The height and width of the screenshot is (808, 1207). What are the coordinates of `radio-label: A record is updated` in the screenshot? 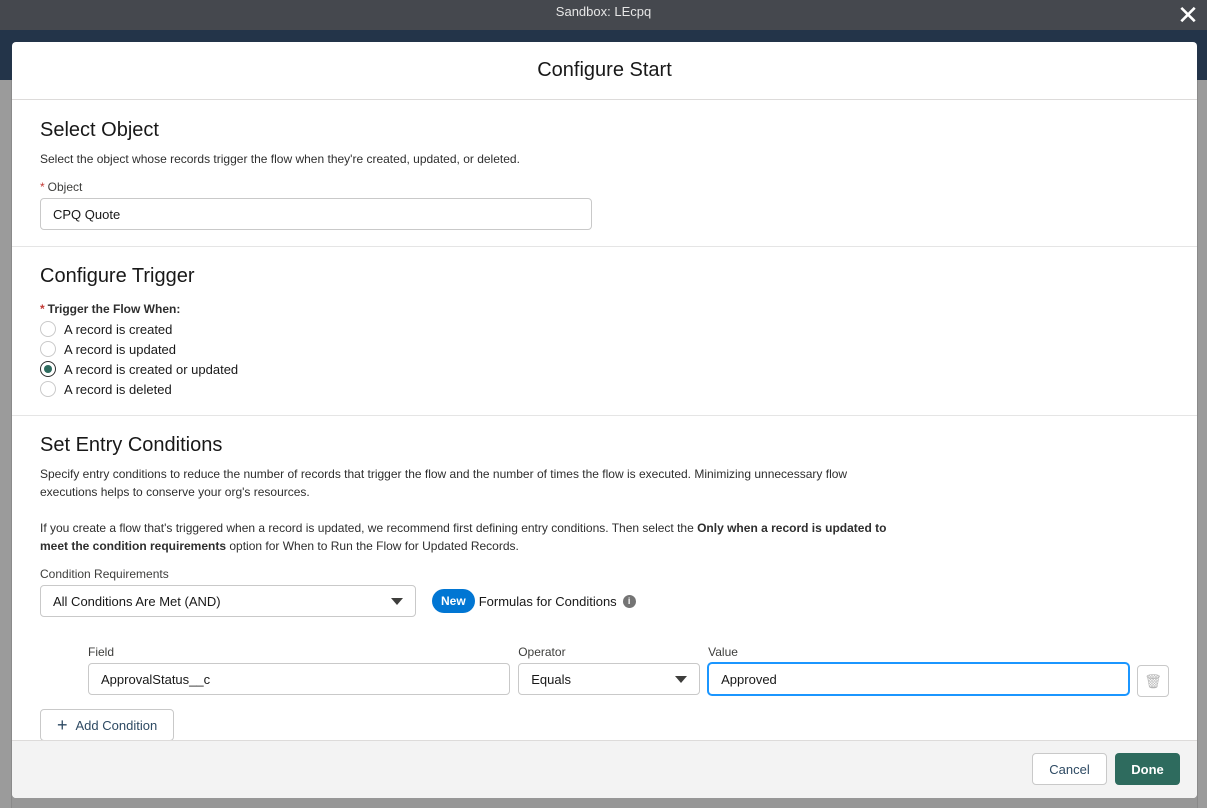 It's located at (120, 349).